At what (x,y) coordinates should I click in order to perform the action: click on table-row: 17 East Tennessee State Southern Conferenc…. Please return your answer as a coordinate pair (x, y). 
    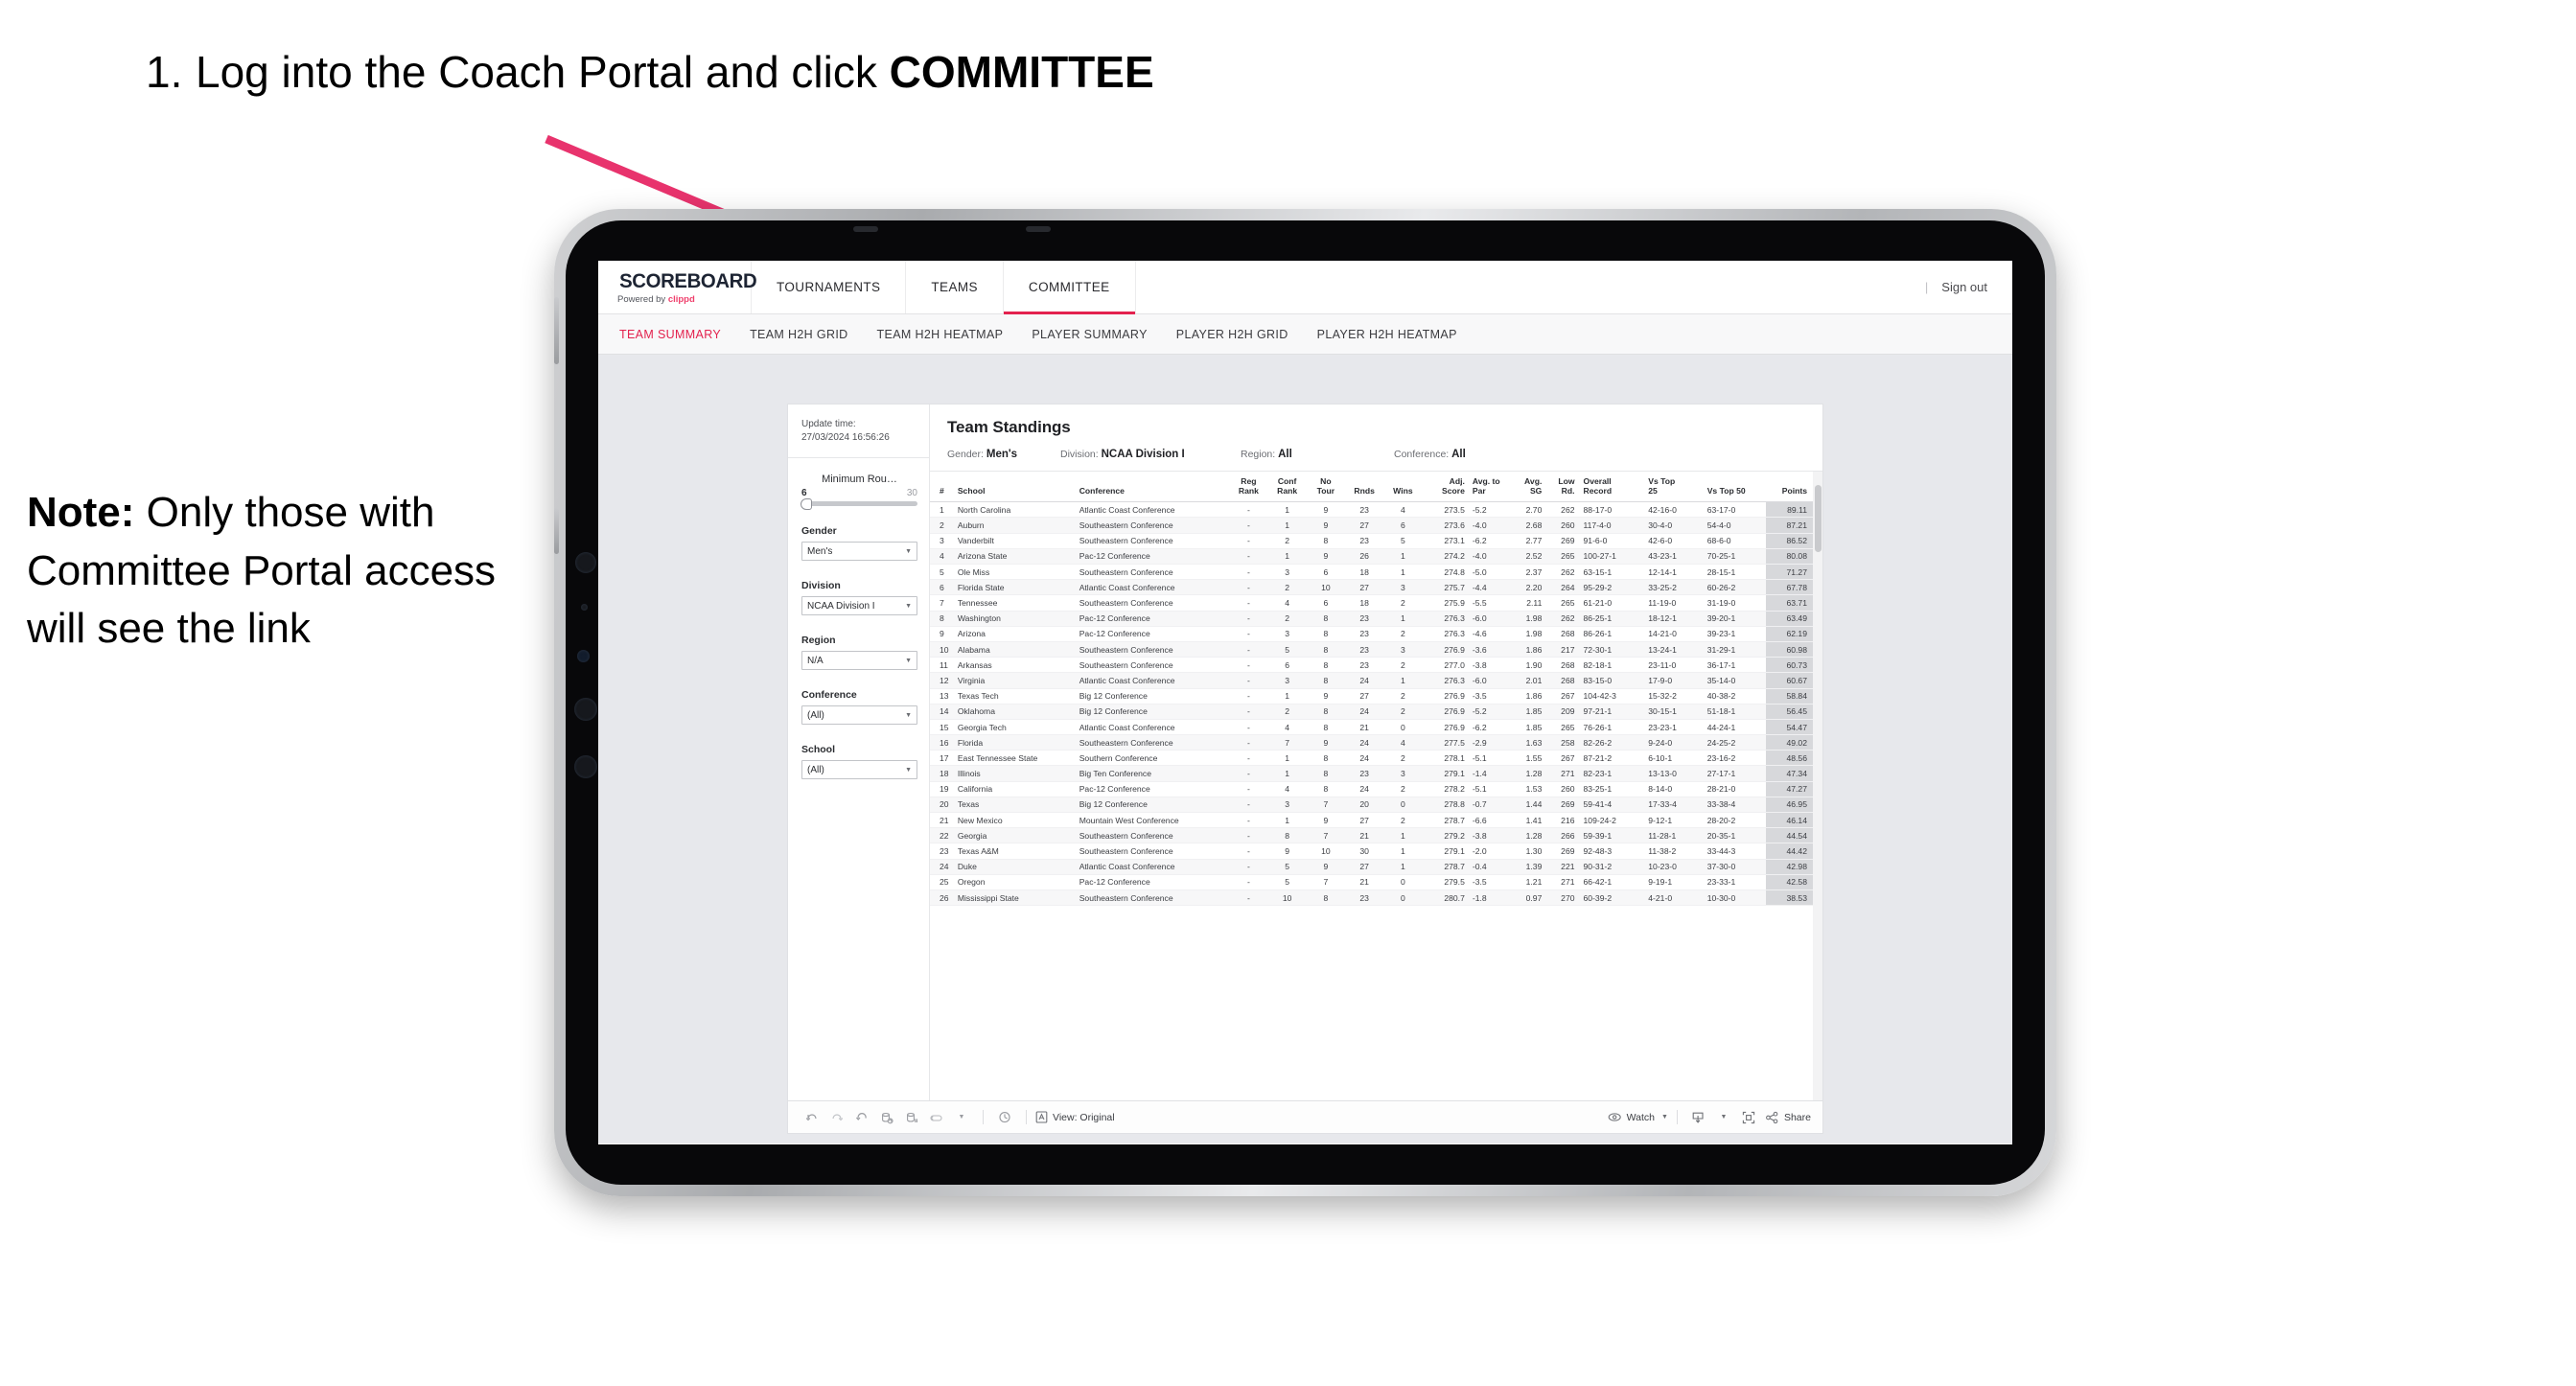
    Looking at the image, I should click on (1372, 759).